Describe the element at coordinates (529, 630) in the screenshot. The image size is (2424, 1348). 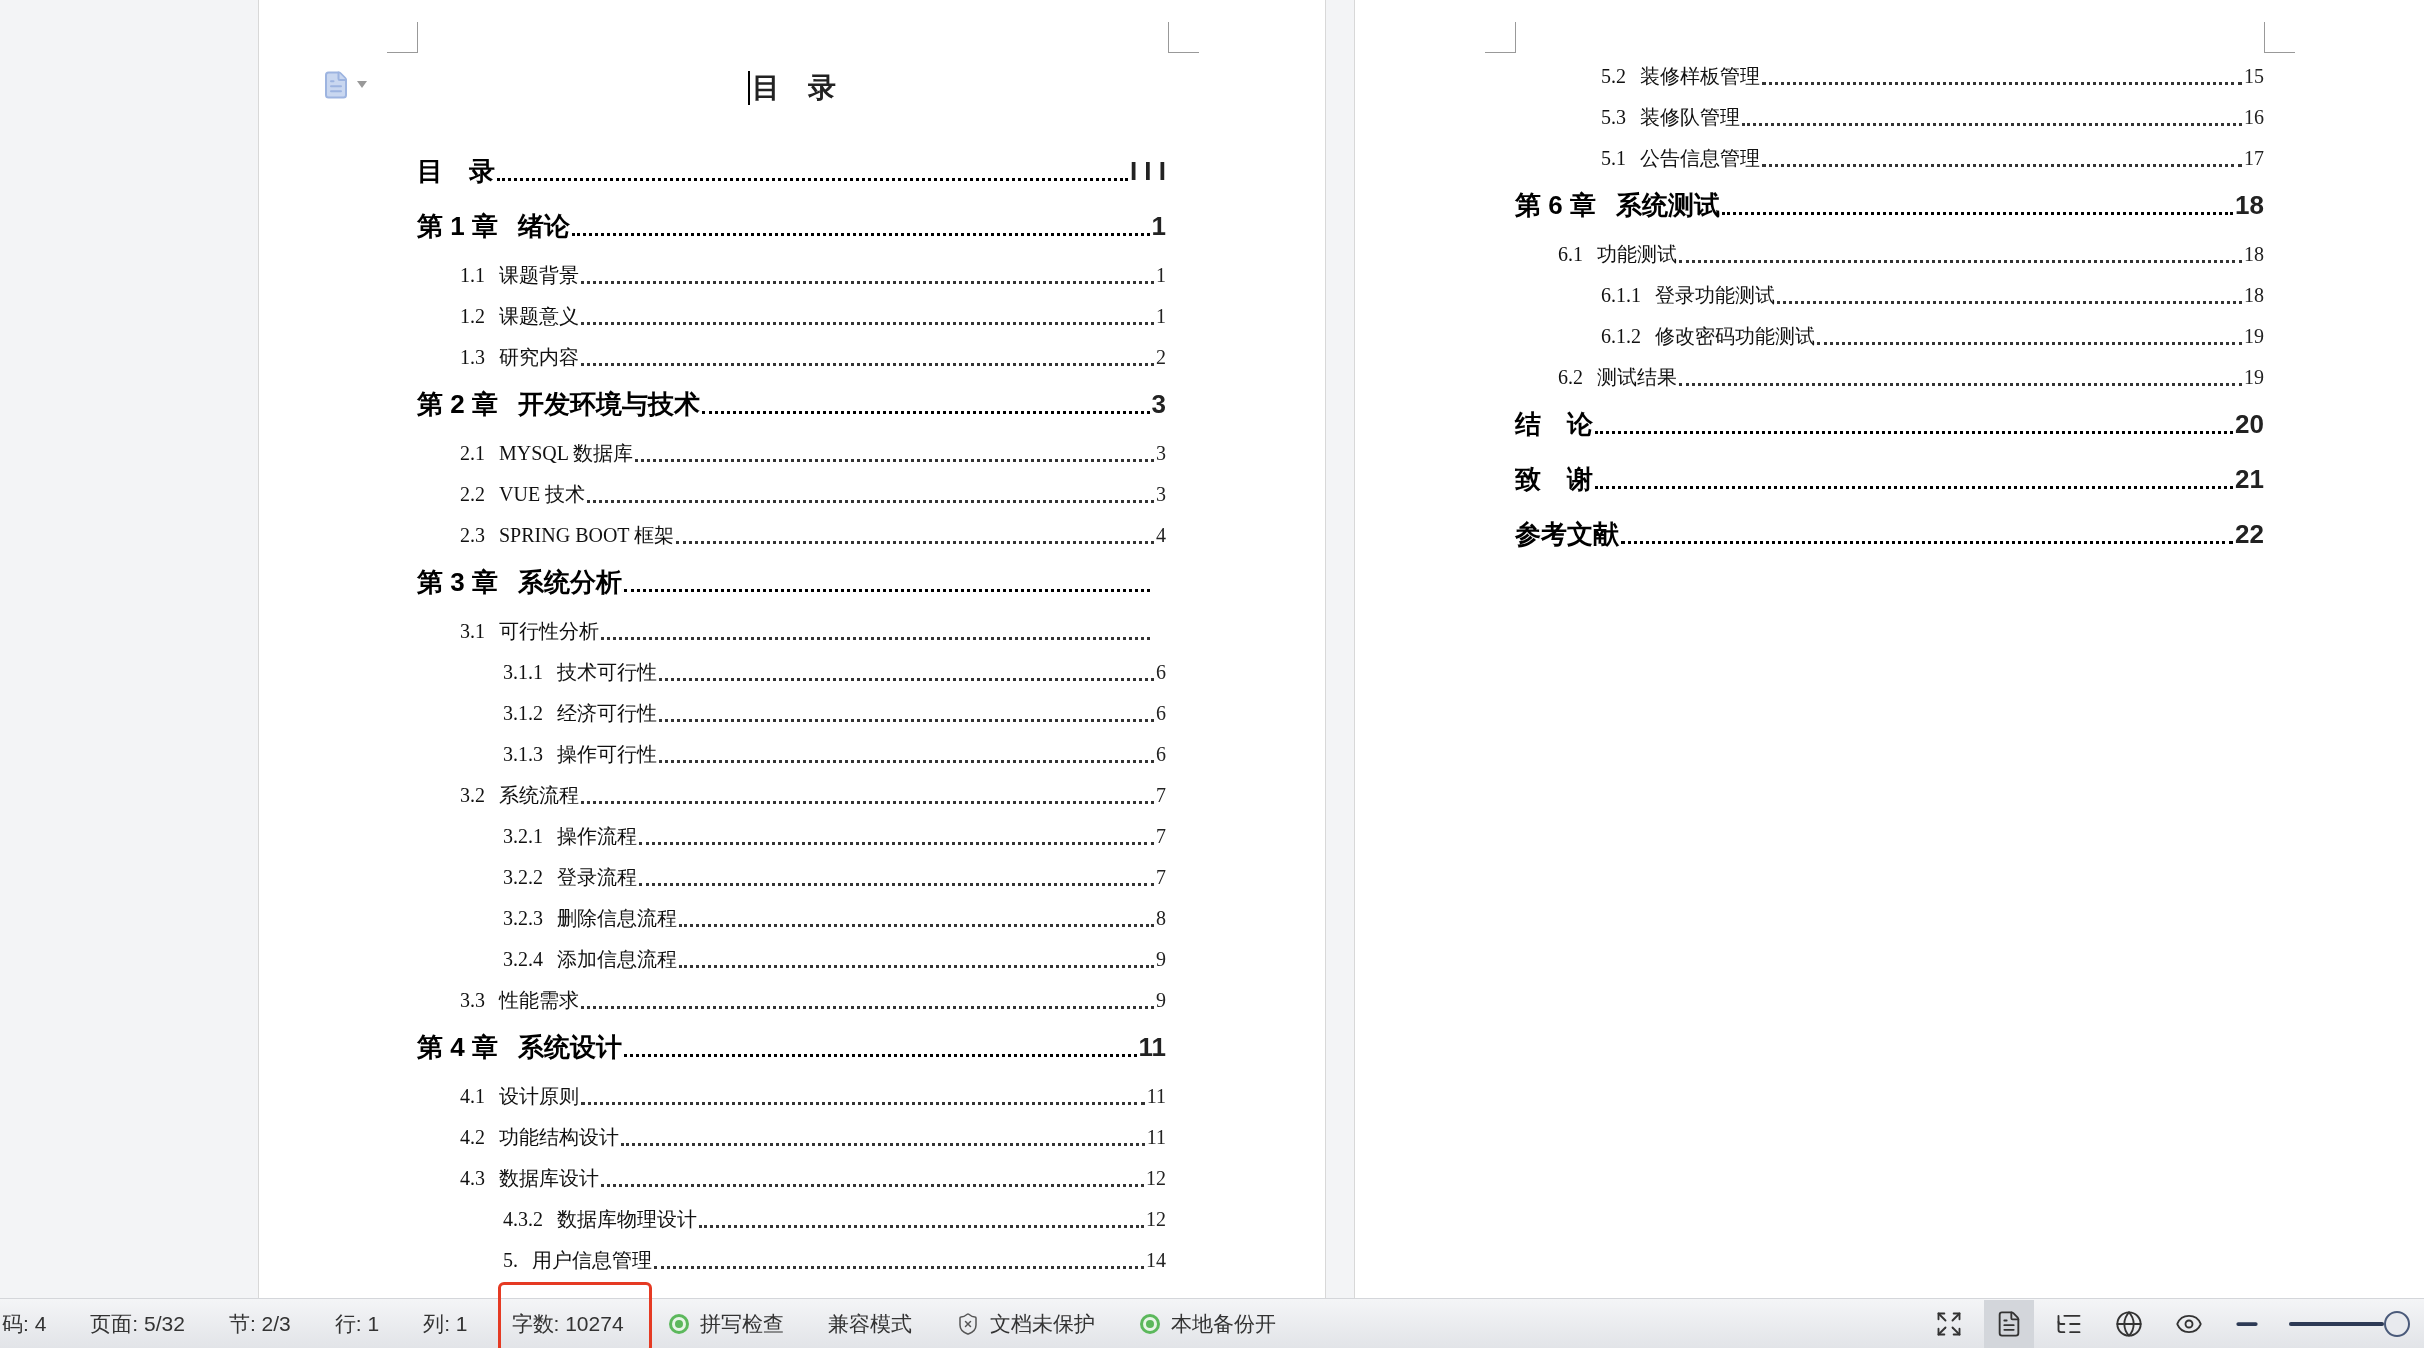
I see `toc-entry-title: 3.1 可行性分析` at that location.